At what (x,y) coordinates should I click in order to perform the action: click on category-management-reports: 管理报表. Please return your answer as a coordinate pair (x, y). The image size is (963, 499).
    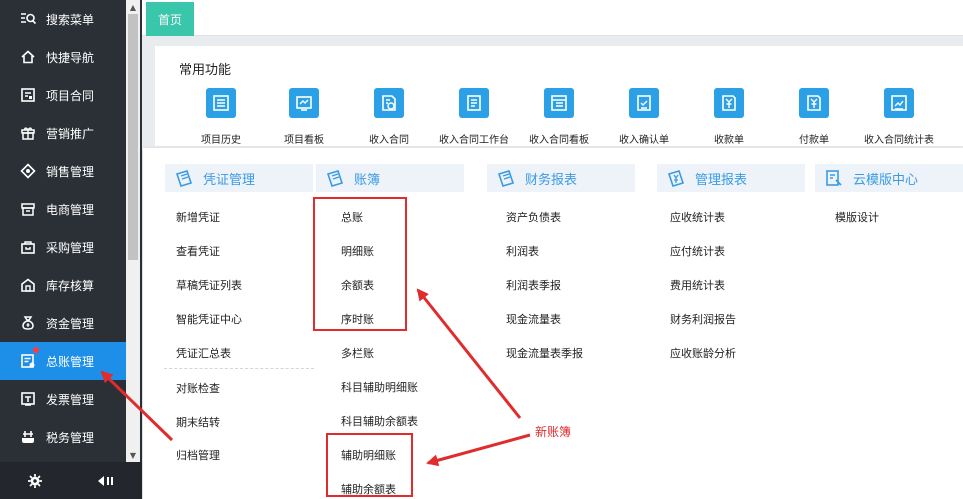
    Looking at the image, I should click on (731, 178).